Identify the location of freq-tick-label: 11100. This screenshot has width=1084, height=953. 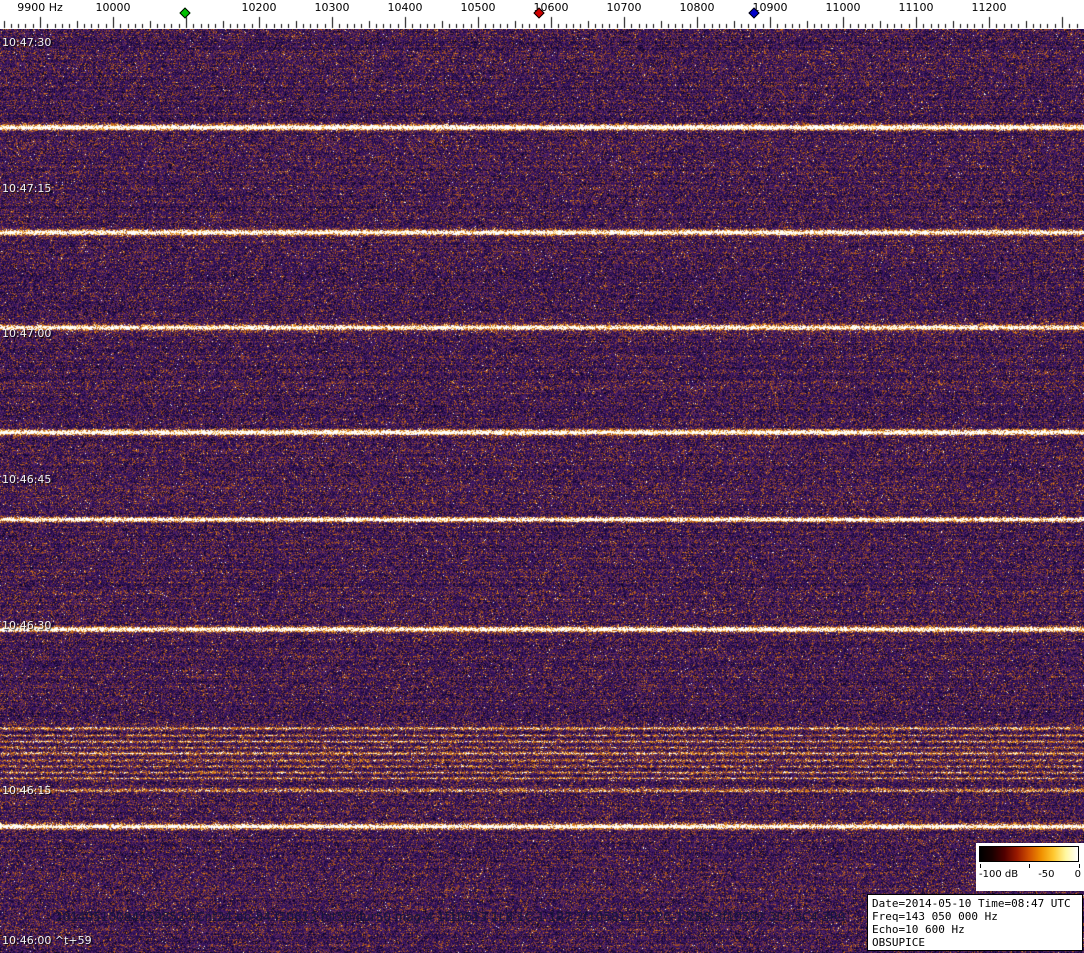
(916, 7).